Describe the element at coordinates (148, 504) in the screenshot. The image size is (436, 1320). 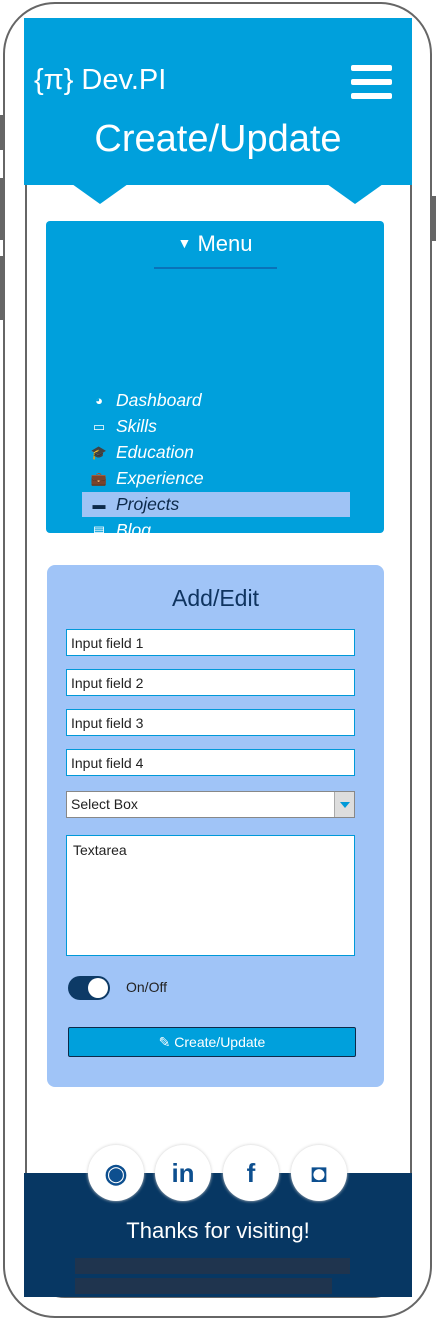
I see `sidebar-item-label: Projects` at that location.